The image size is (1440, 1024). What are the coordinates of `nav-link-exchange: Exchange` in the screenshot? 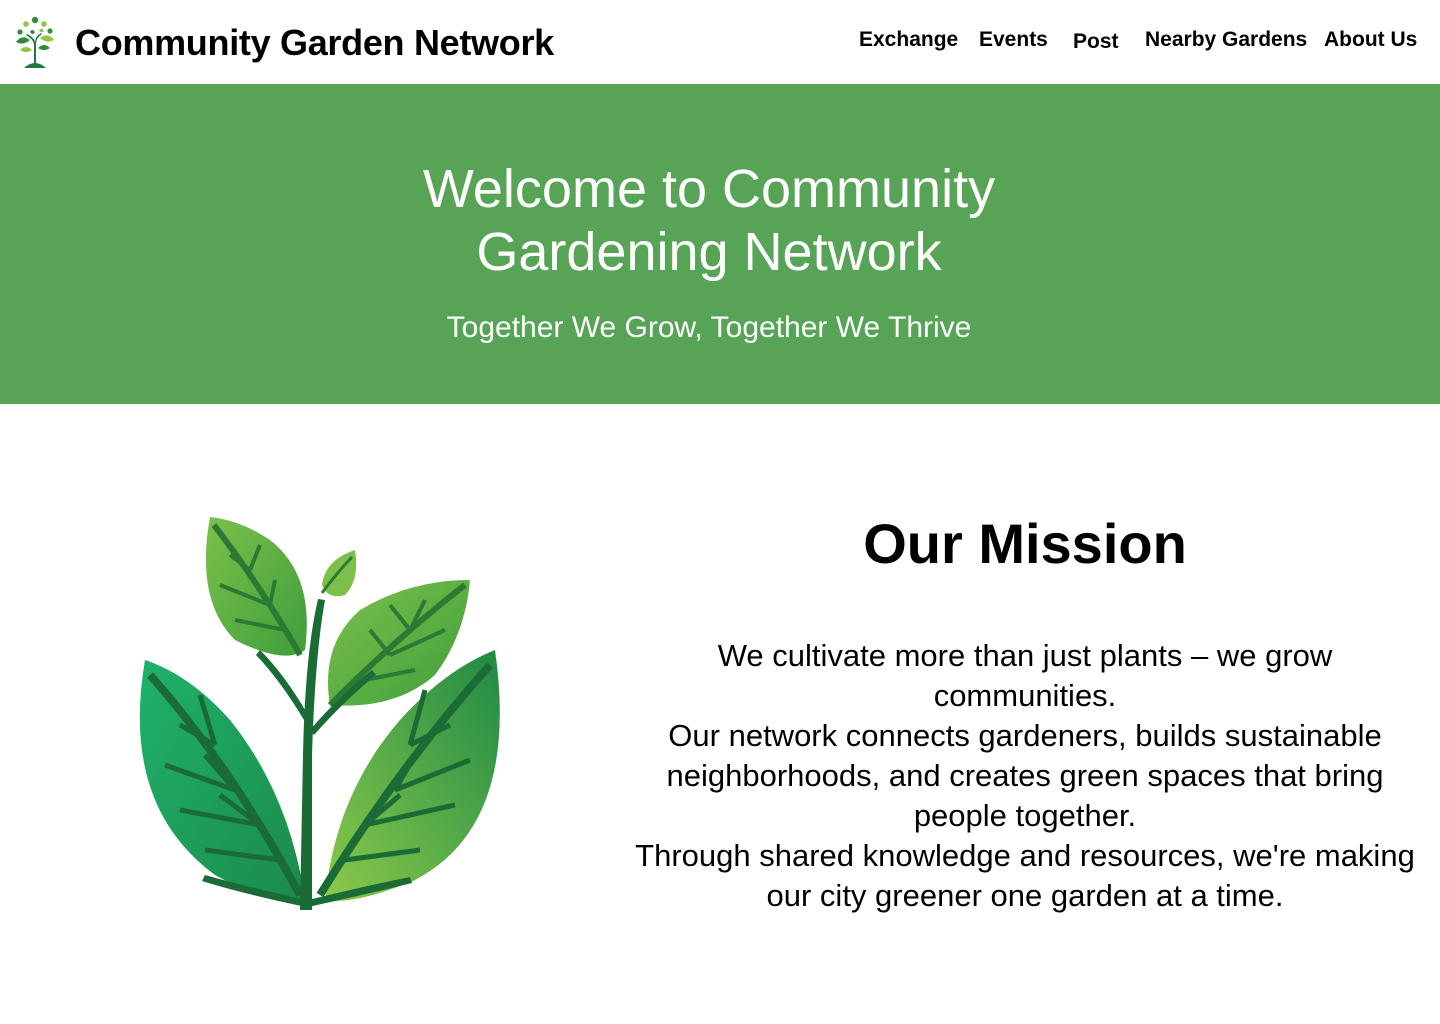 It's located at (908, 40).